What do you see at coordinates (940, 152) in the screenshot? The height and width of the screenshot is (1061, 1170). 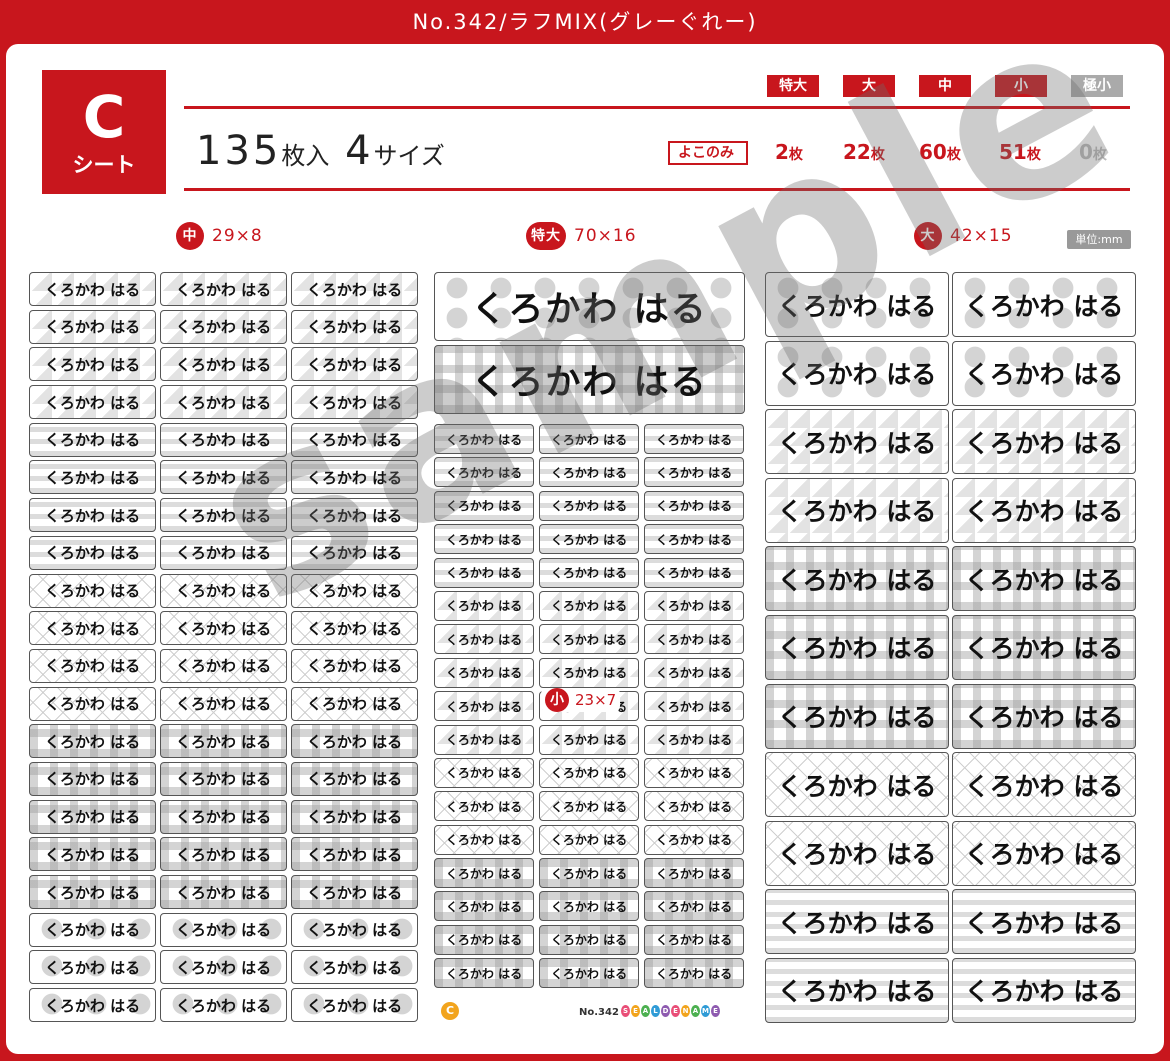 I see `qty-m: 60枚` at bounding box center [940, 152].